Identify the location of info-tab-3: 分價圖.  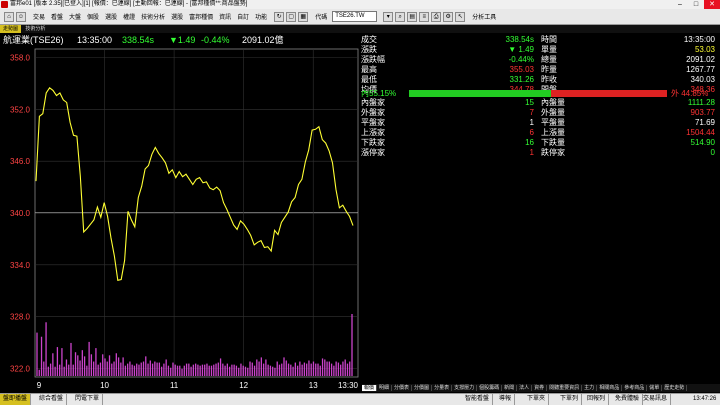
(422, 388).